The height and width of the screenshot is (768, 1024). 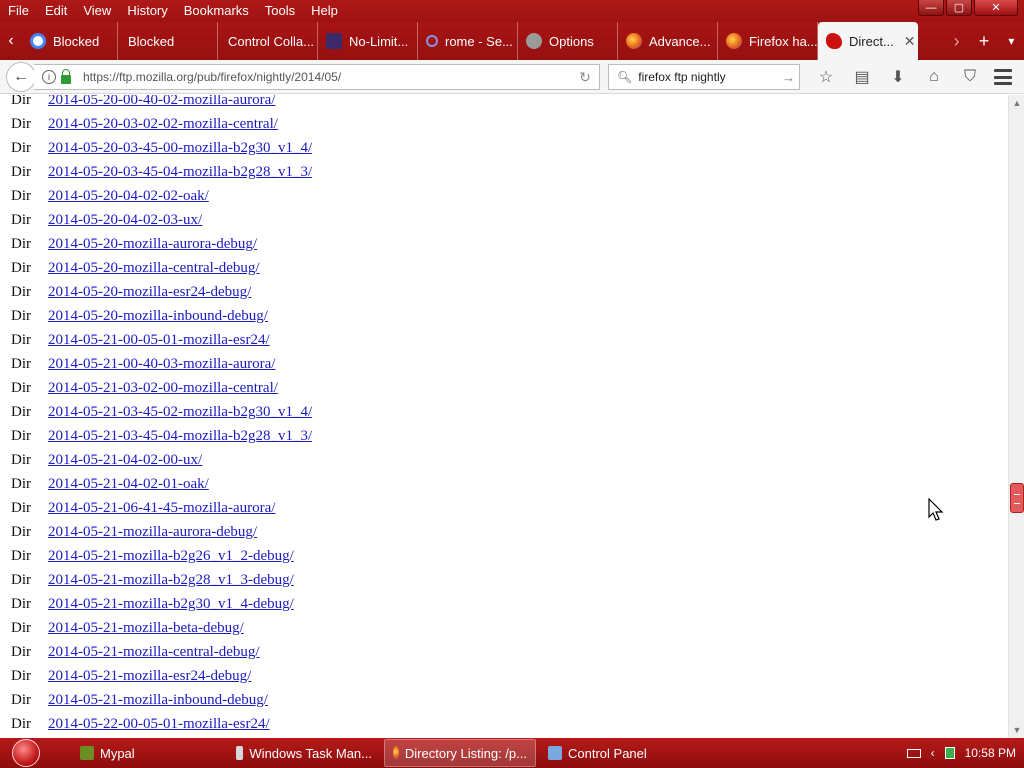 I want to click on menu-hamburger-icon, so click(x=1003, y=77).